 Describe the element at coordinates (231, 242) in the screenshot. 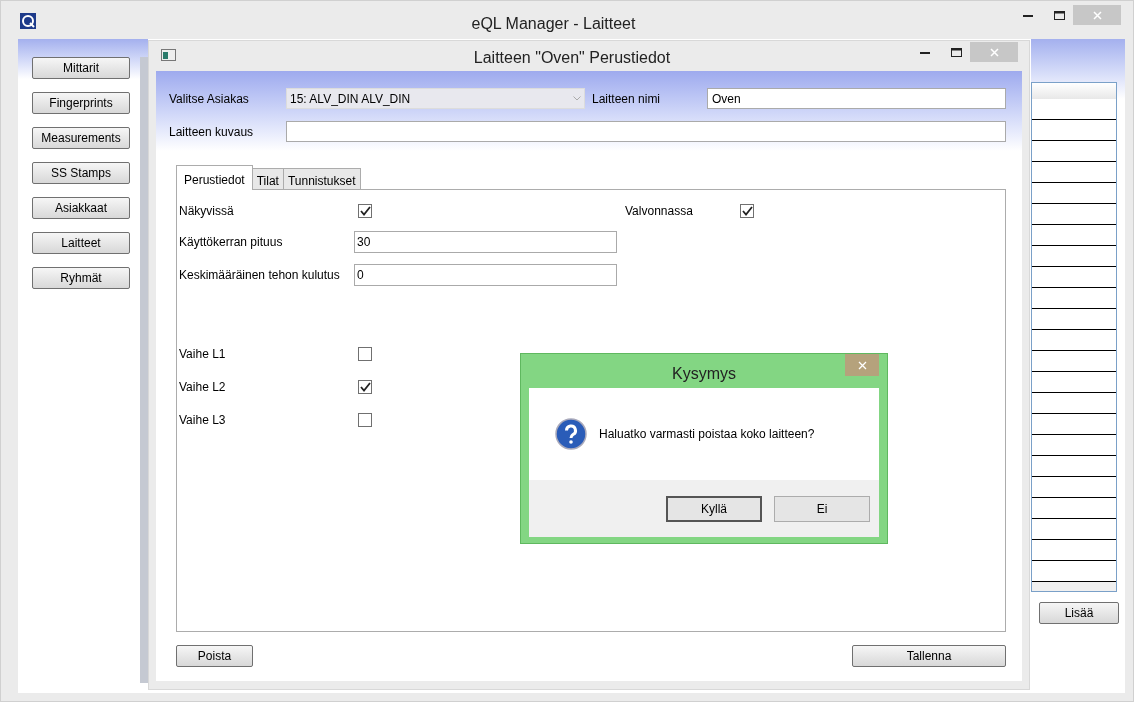

I see `field-label: Käyttökerran pituus` at that location.